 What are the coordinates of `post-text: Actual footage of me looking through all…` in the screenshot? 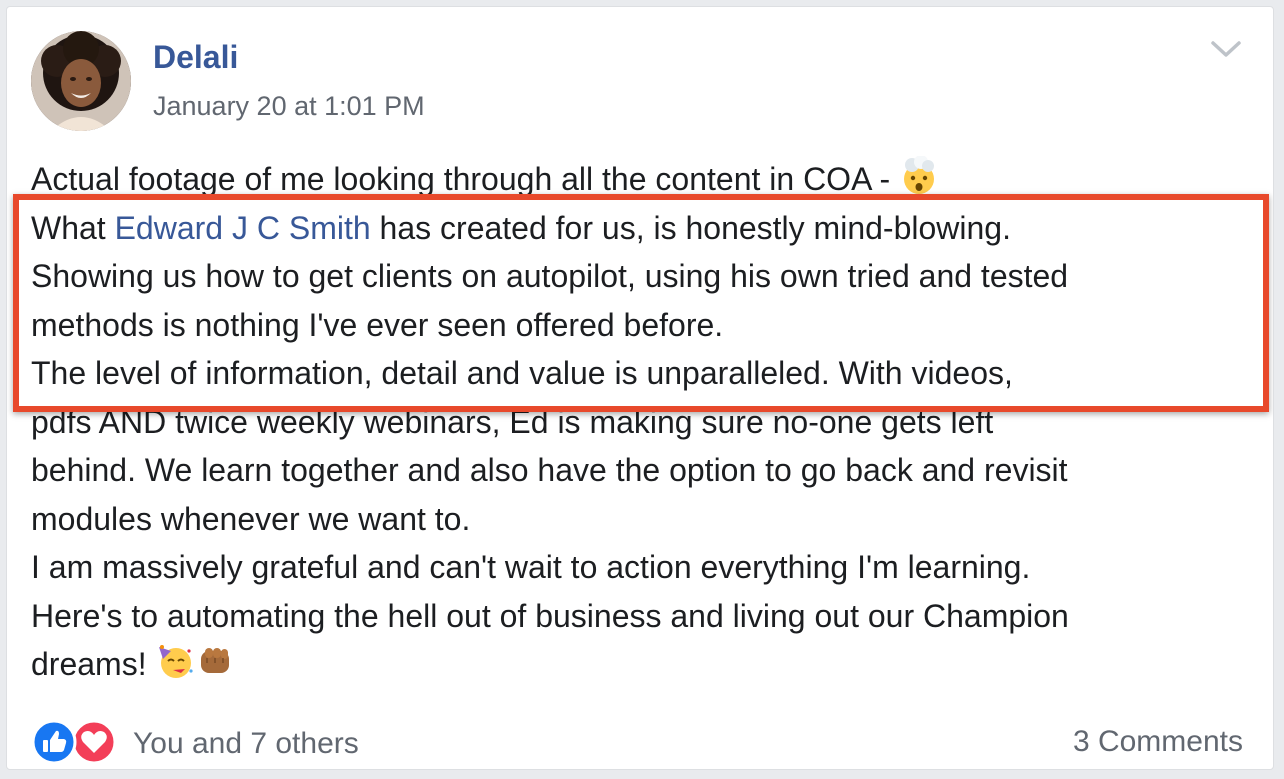 It's located at (465, 179).